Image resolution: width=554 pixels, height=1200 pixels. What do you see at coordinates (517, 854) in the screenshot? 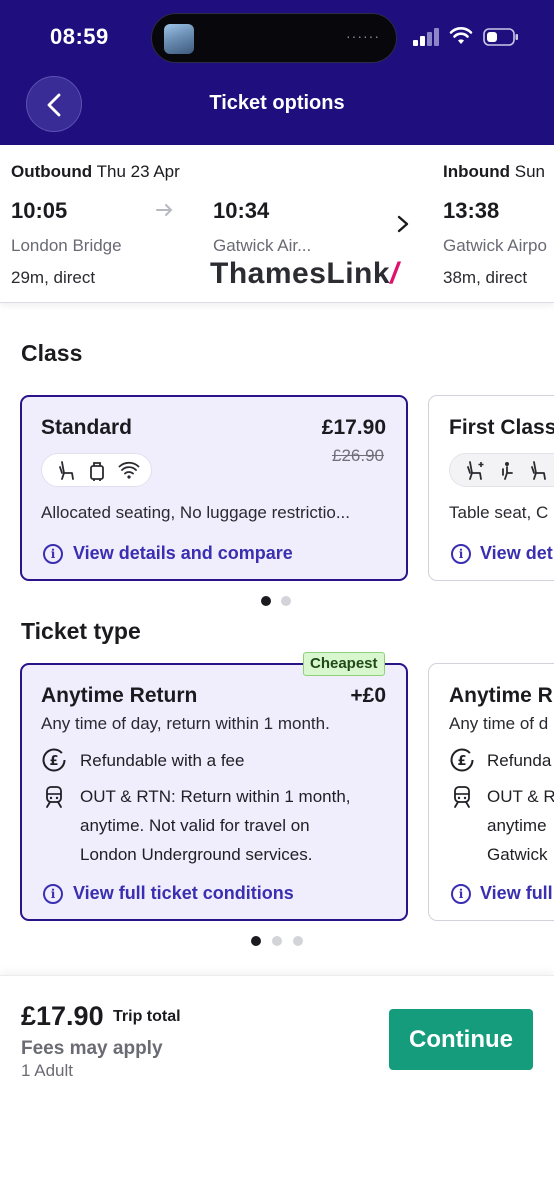
I see `condition-line: Gatwick` at bounding box center [517, 854].